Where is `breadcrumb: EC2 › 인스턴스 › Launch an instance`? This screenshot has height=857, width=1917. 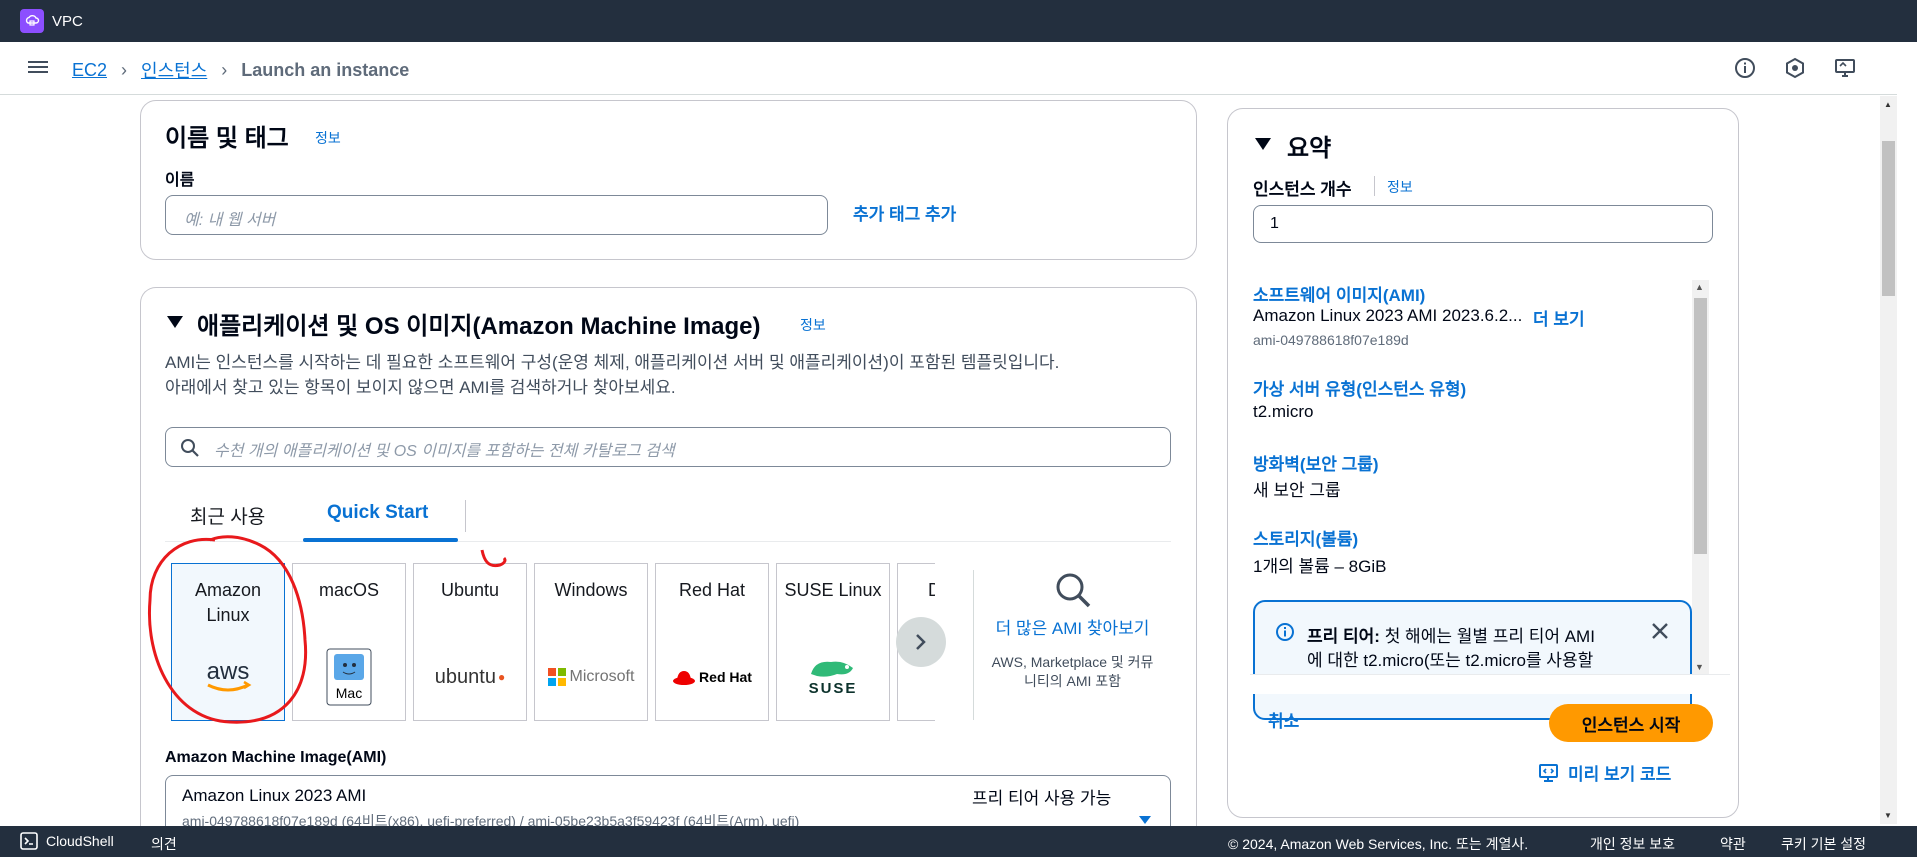 breadcrumb: EC2 › 인스턴스 › Launch an instance is located at coordinates (240, 70).